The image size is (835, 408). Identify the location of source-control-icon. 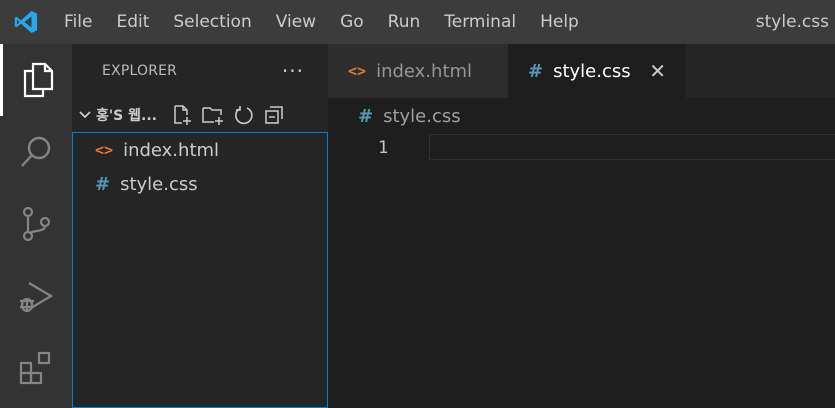
(36, 224).